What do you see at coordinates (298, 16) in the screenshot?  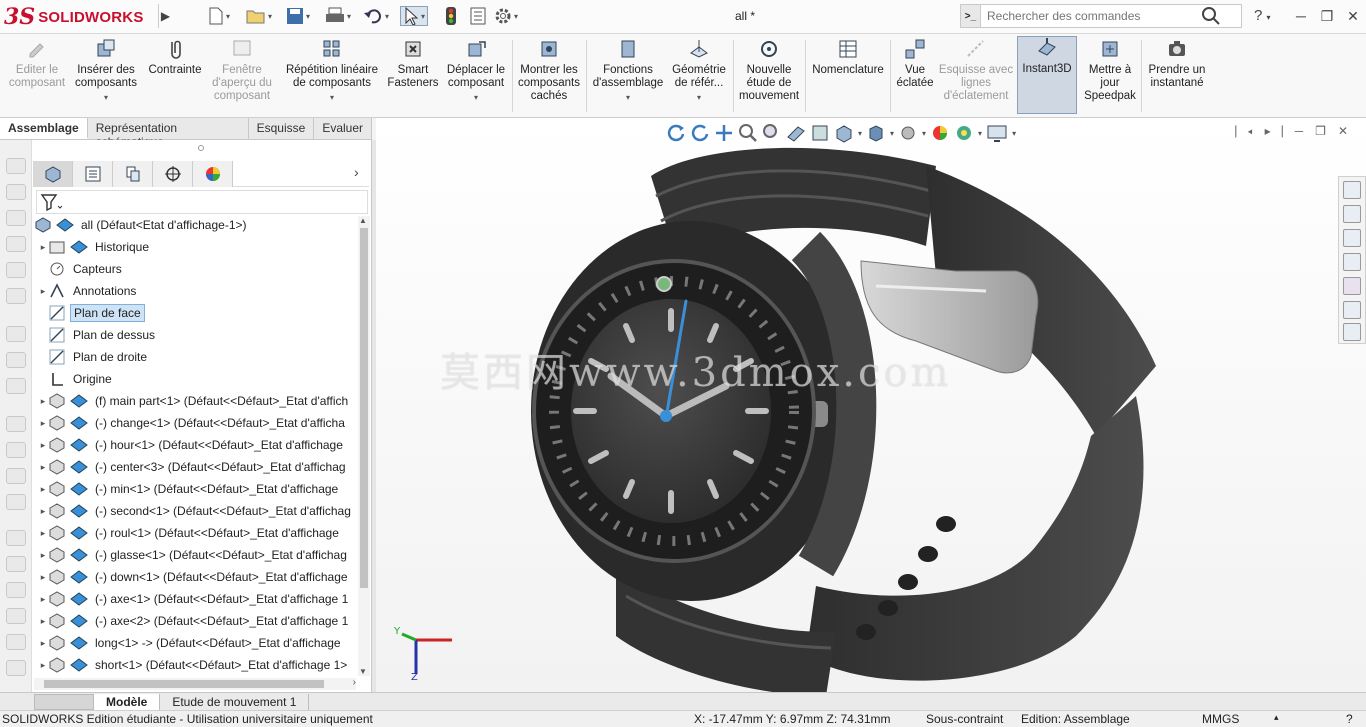 I see `save-button: ▾` at bounding box center [298, 16].